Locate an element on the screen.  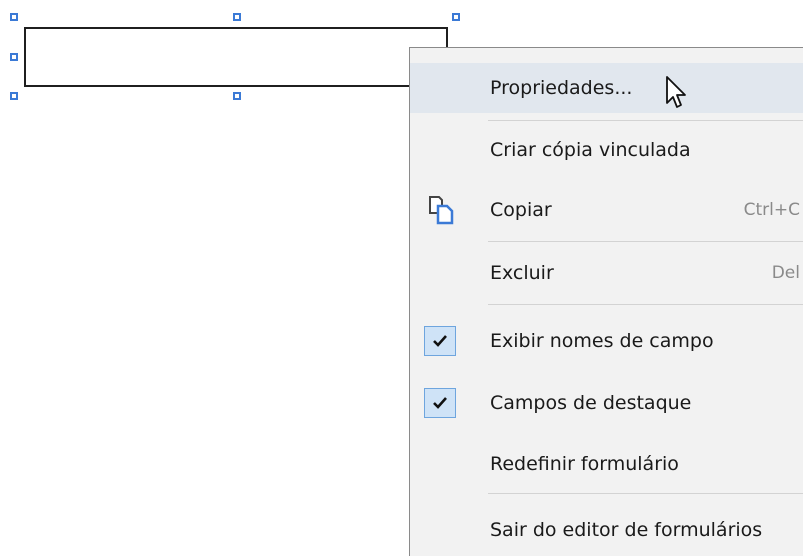
menu-item-shortcut: Del is located at coordinates (785, 273).